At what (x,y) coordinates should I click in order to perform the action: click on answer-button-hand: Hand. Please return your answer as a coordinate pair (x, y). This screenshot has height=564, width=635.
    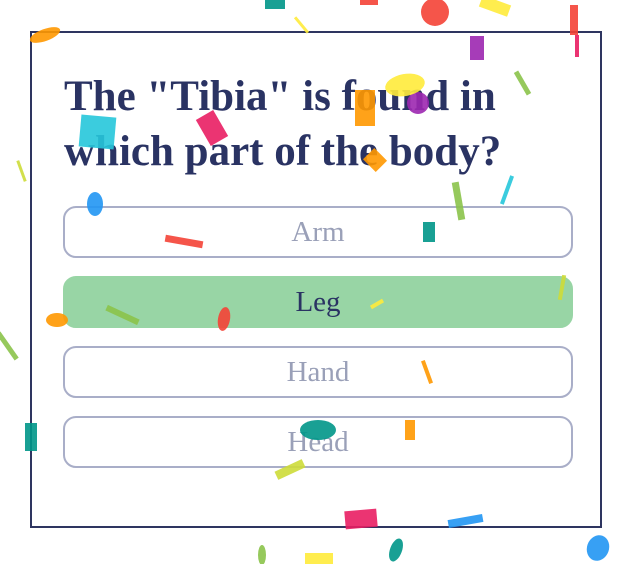
    Looking at the image, I should click on (318, 372).